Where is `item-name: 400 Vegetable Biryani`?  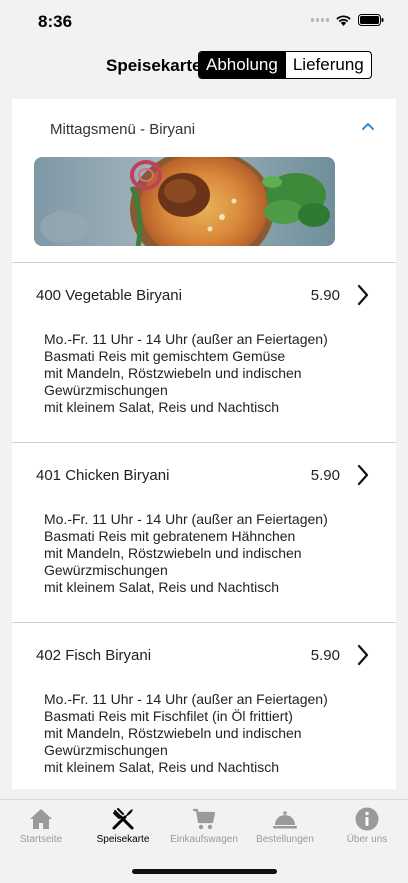 item-name: 400 Vegetable Biryani is located at coordinates (109, 295).